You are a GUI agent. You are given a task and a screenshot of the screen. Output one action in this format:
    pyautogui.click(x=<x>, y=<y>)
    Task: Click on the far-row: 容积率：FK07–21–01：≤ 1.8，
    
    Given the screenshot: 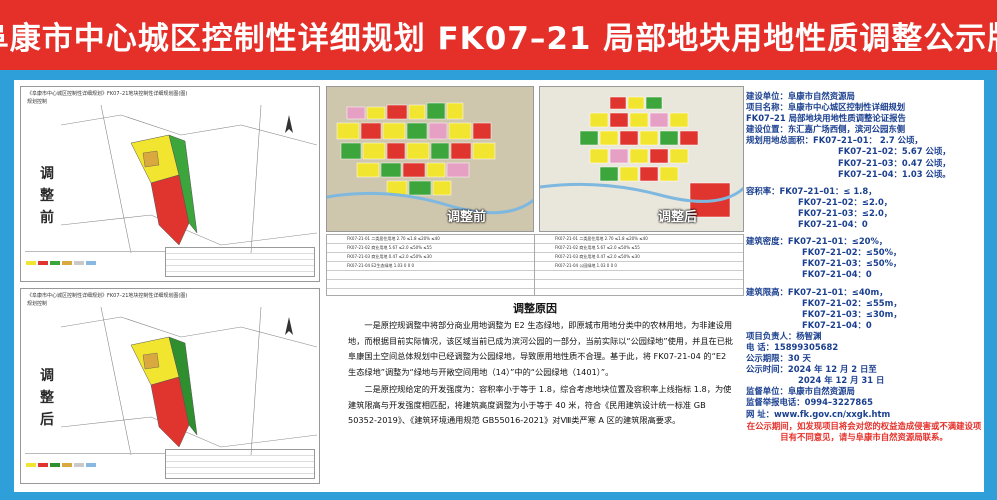 What is the action you would take?
    pyautogui.click(x=811, y=190)
    